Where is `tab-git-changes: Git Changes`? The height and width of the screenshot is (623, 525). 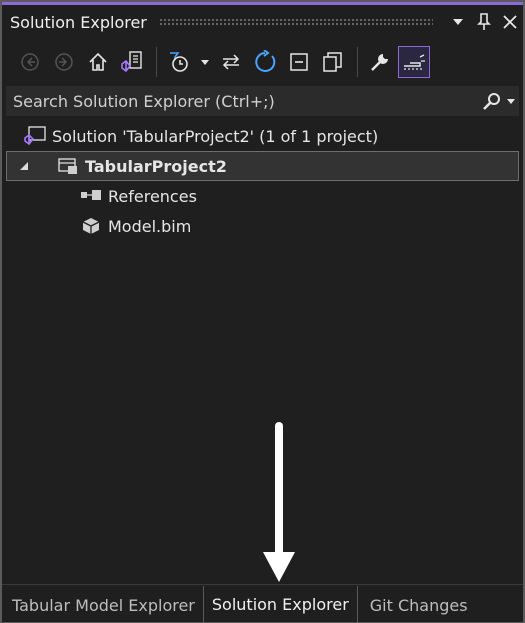 tab-git-changes: Git Changes is located at coordinates (417, 605).